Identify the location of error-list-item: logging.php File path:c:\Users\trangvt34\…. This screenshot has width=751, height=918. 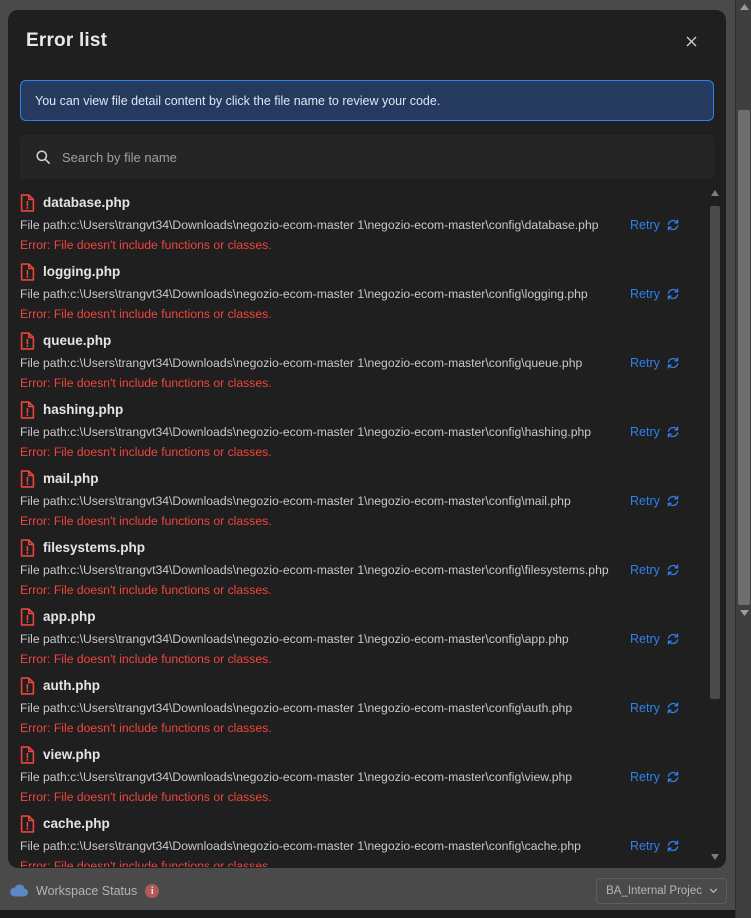
(364, 290).